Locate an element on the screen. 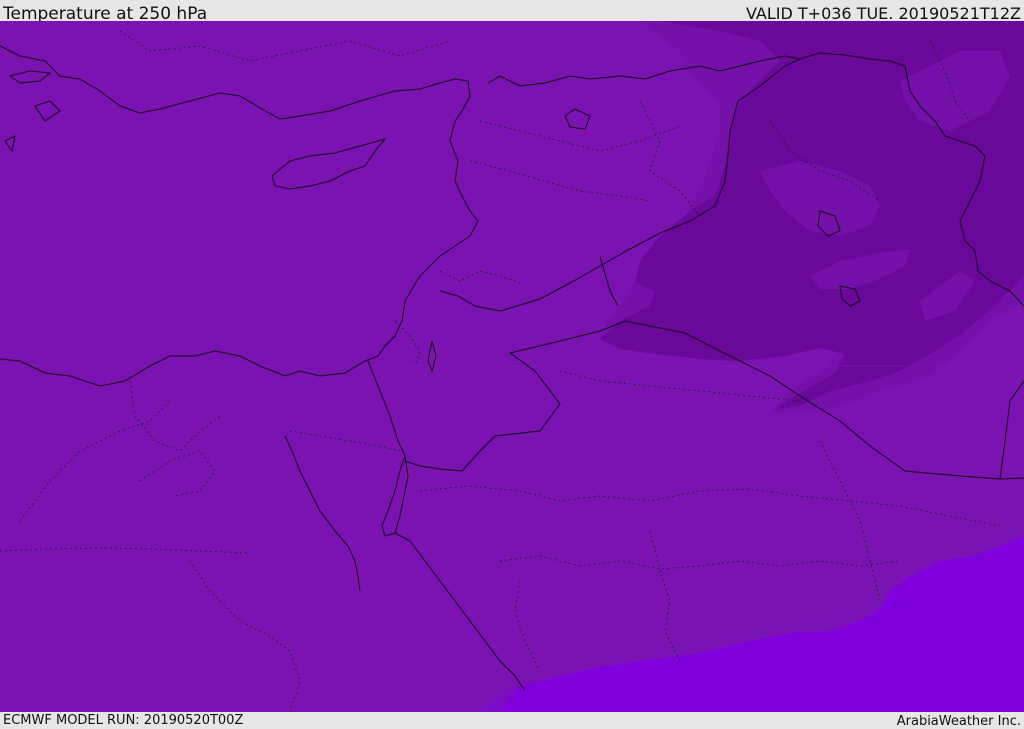 This screenshot has height=729, width=1024. credit-label: ArabiaWeather Inc. is located at coordinates (958, 721).